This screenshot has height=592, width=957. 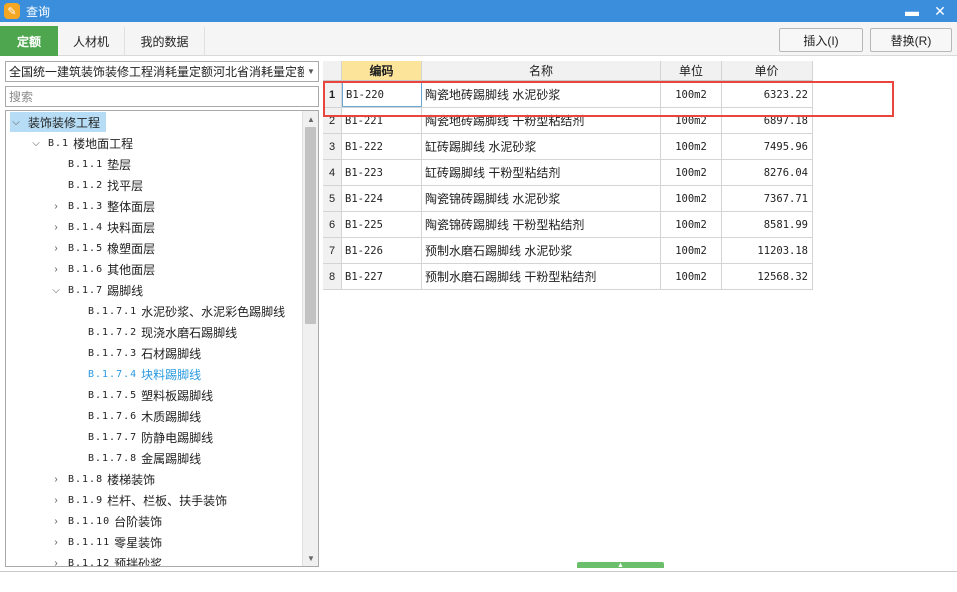 I want to click on grid-header: 编码 名称 单位 单价, so click(x=568, y=71).